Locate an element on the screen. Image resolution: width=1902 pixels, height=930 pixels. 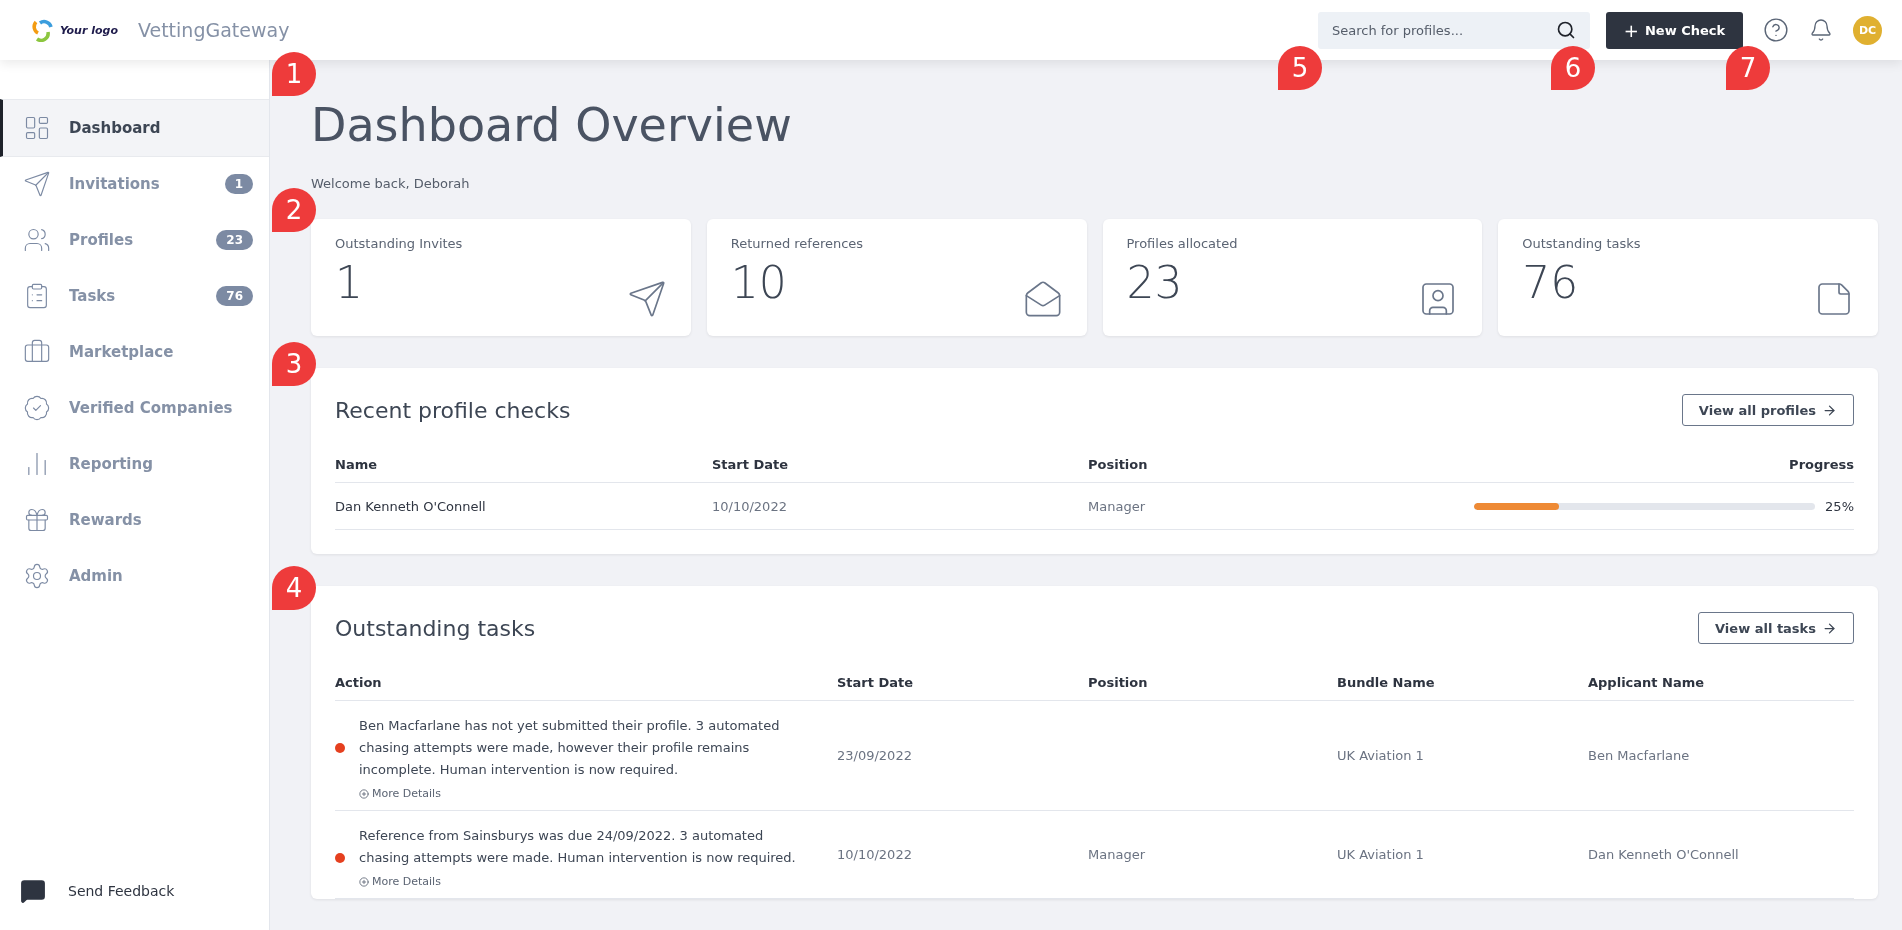
search-icon is located at coordinates (1566, 29).